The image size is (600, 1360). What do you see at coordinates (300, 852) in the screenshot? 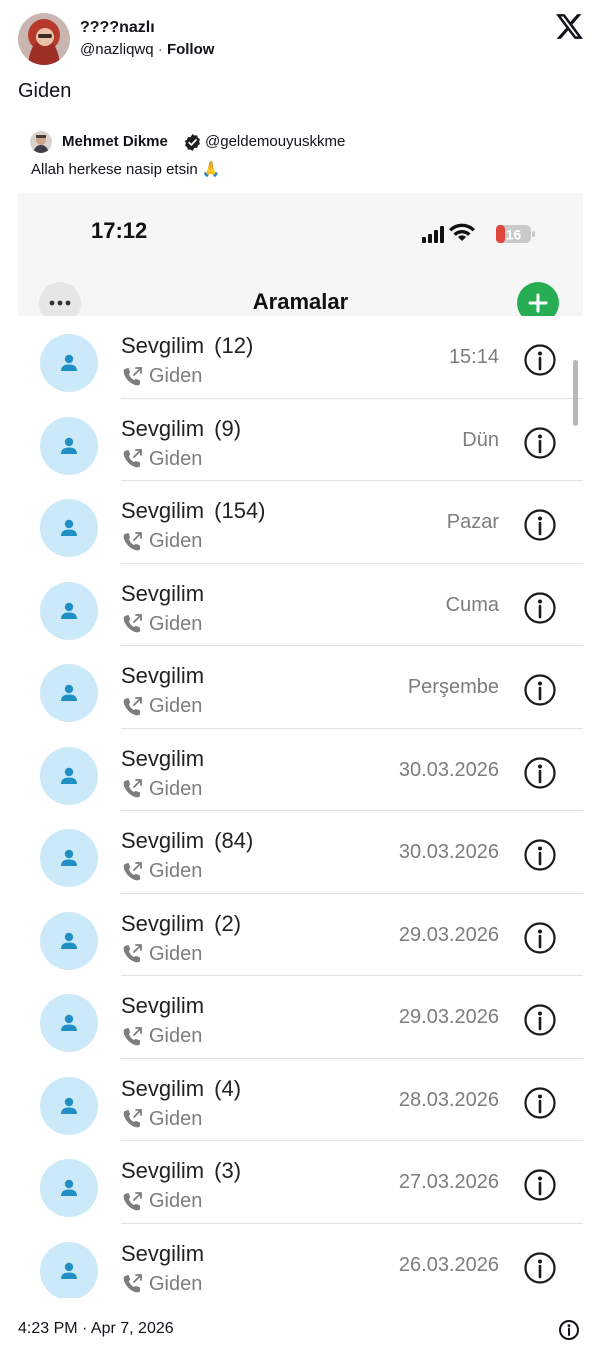
I see `call-row: Sevgilim (84) Giden 30.03.2026` at bounding box center [300, 852].